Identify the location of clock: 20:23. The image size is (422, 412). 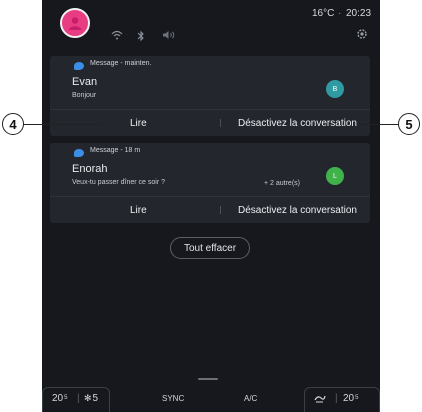
(359, 13).